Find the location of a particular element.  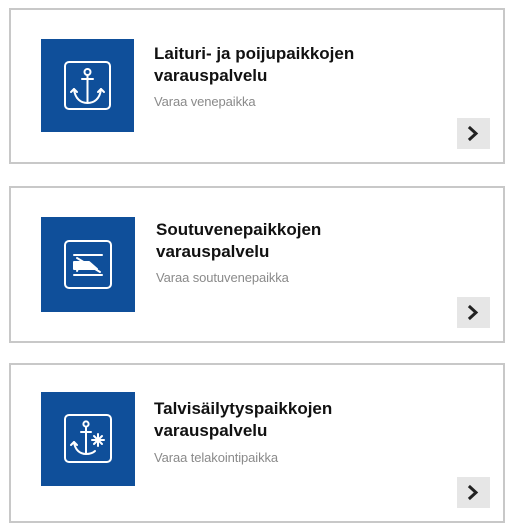

card-title: Soutuvenepaikkojen varauspalvelu is located at coordinates (316, 241).